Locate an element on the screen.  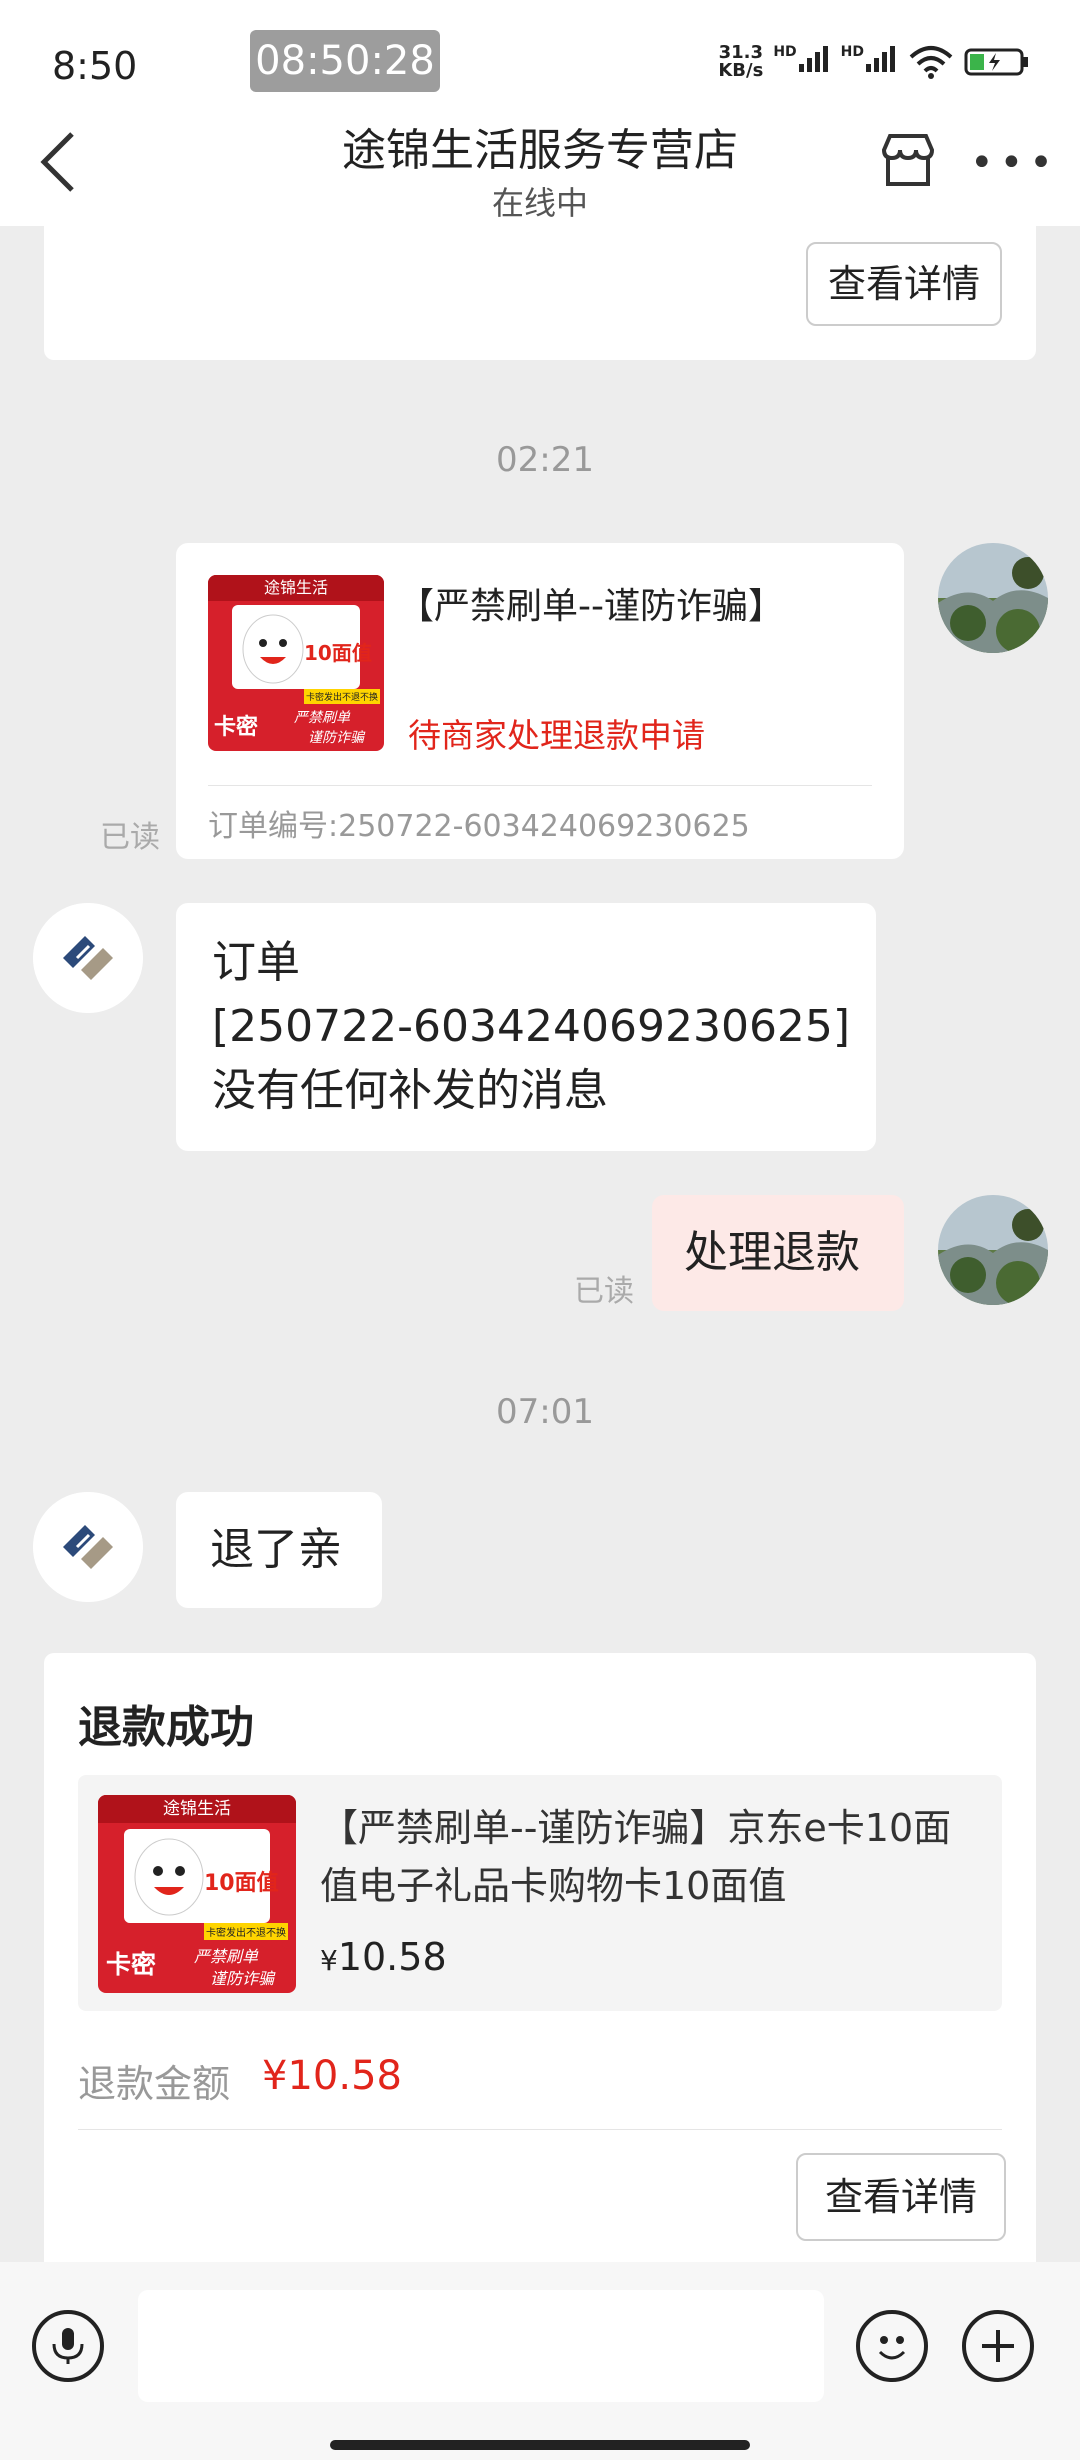
order-number: 订单编号:250722-603424069230625 is located at coordinates (479, 826).